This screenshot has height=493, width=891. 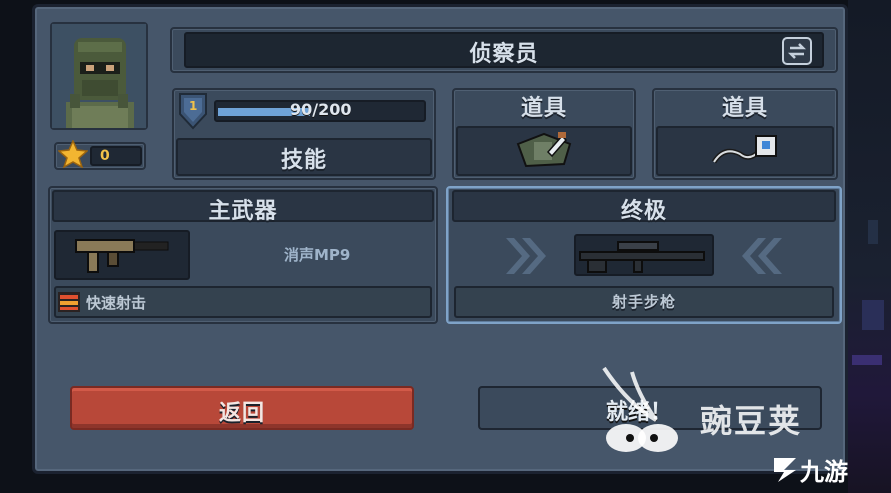 I want to click on character-name: 侦察员, so click(x=504, y=54).